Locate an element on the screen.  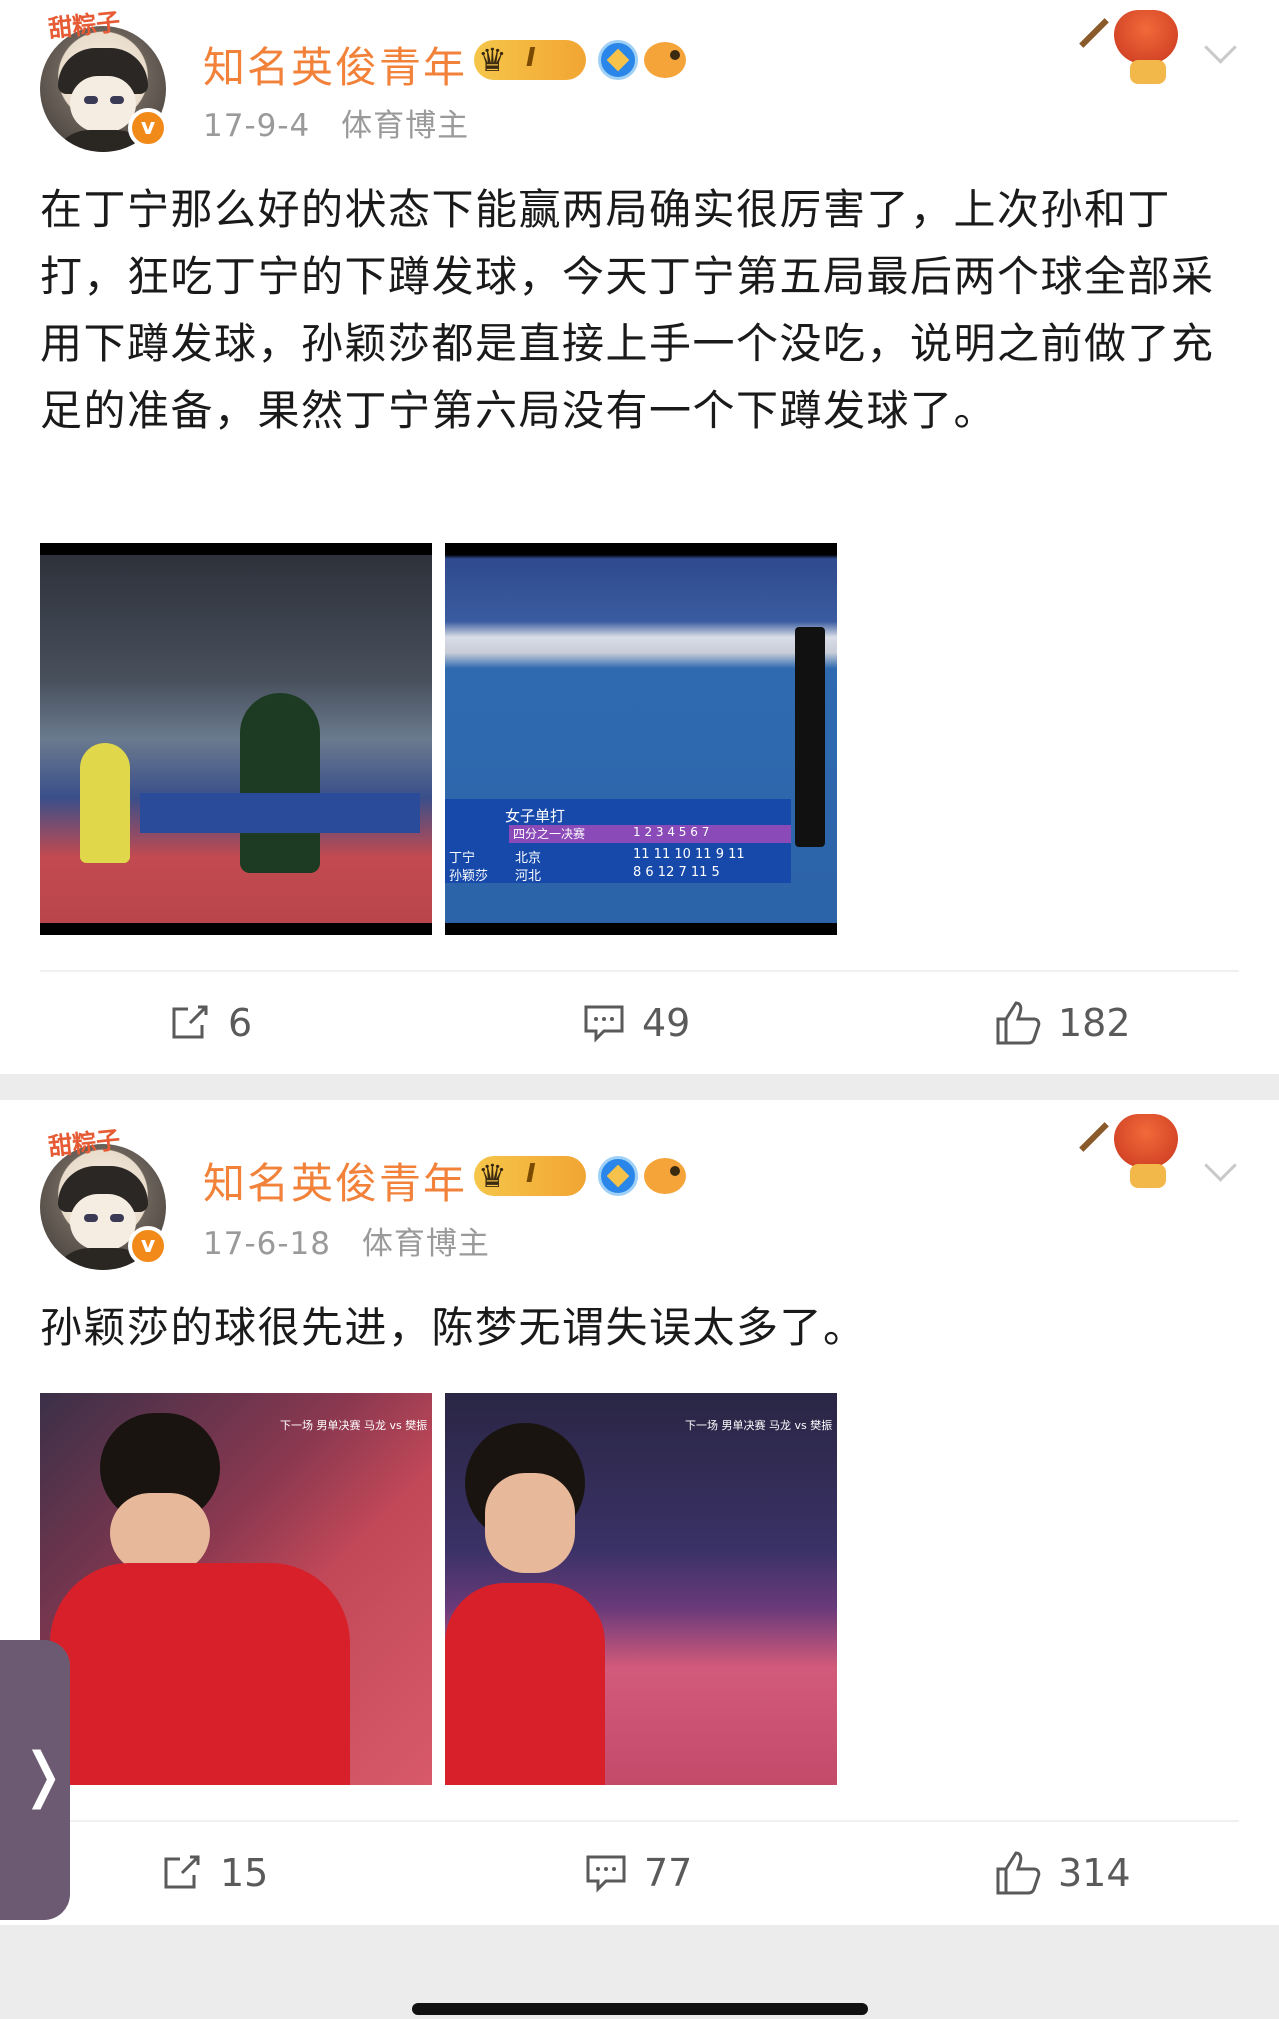
player-team: 河北 is located at coordinates (528, 876).